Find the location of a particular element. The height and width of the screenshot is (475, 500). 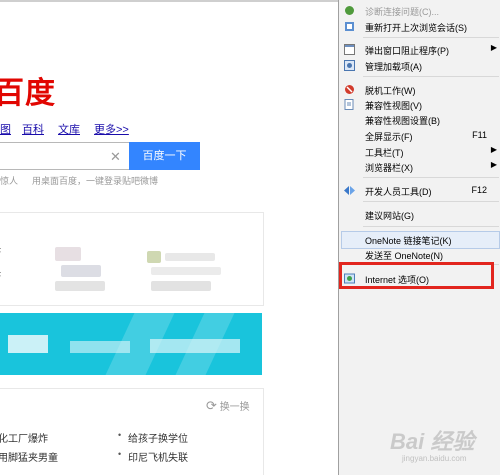

menu-item-work-offline: 脱机工作(W) is located at coordinates (419, 89).